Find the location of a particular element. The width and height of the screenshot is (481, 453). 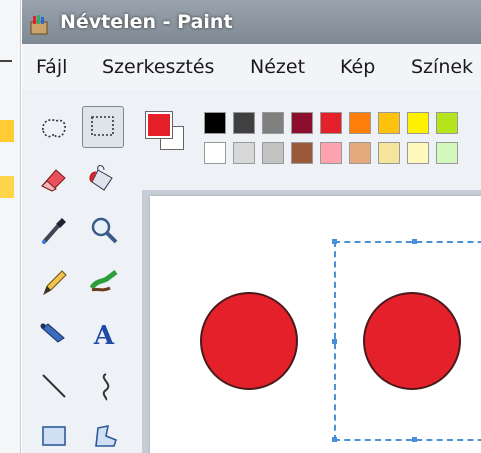

magnifier-tool is located at coordinates (104, 230).